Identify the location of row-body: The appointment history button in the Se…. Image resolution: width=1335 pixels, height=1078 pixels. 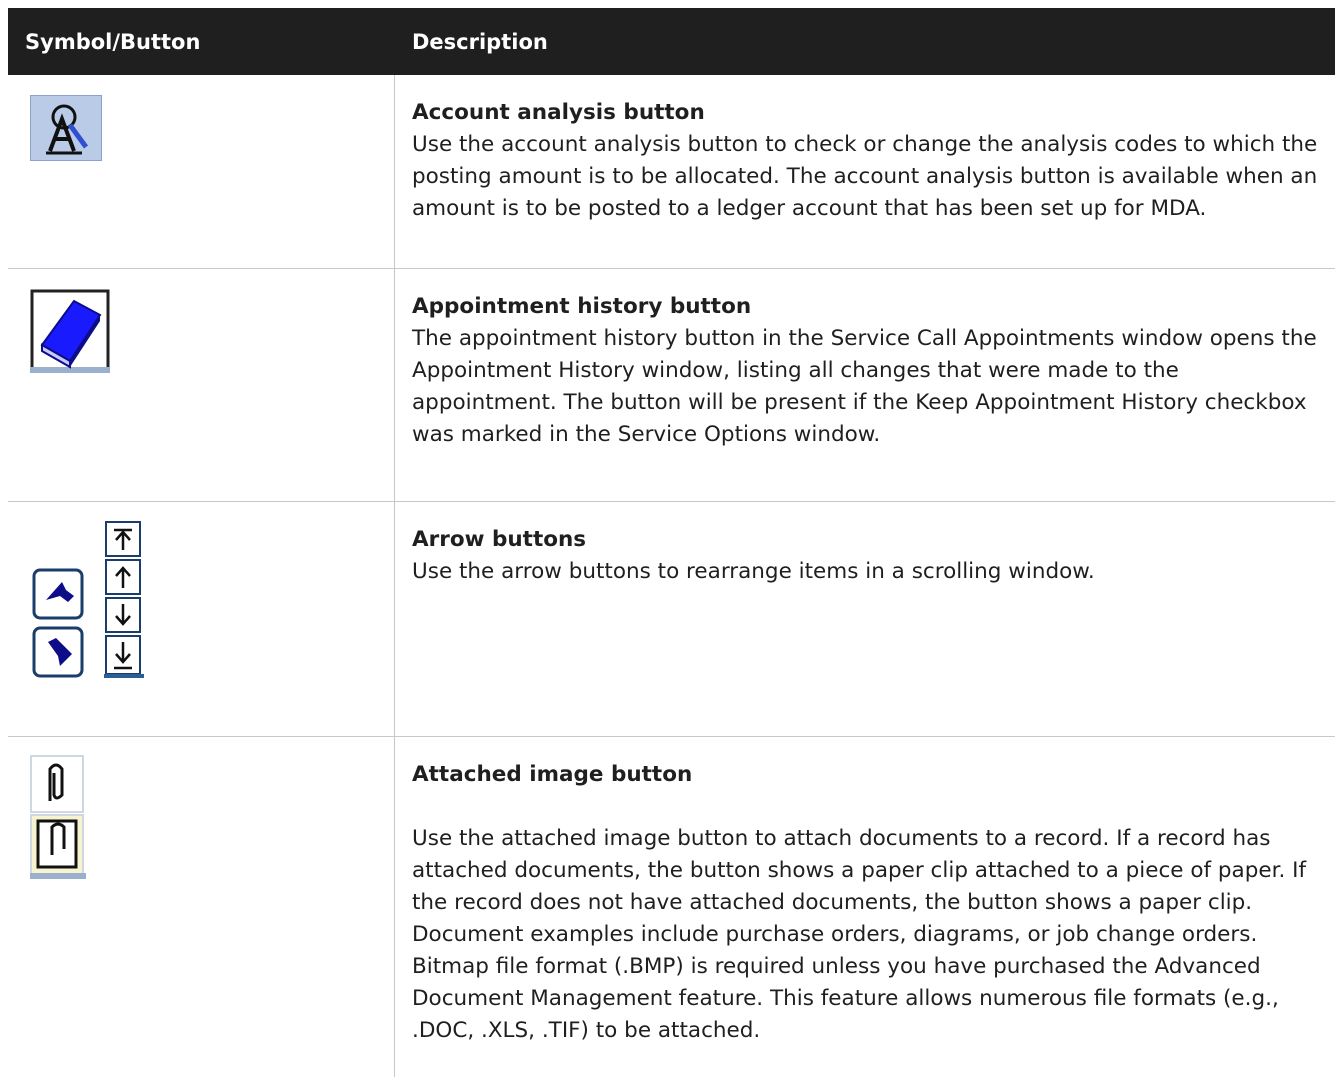
(864, 386).